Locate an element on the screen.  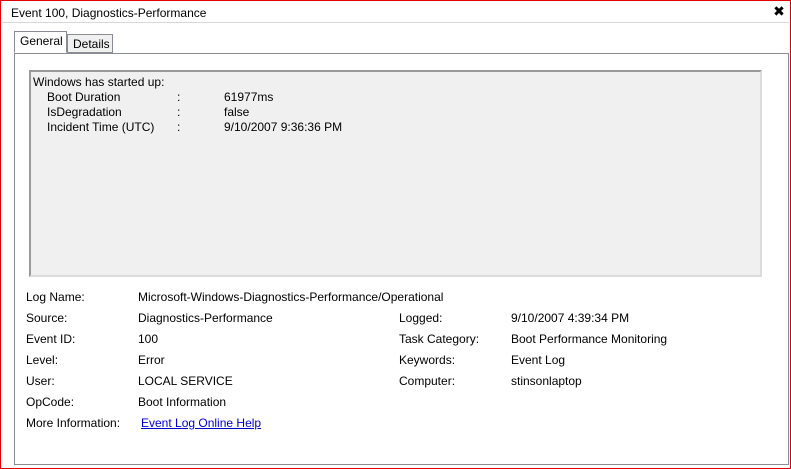
computer-label: Computer: is located at coordinates (427, 381).